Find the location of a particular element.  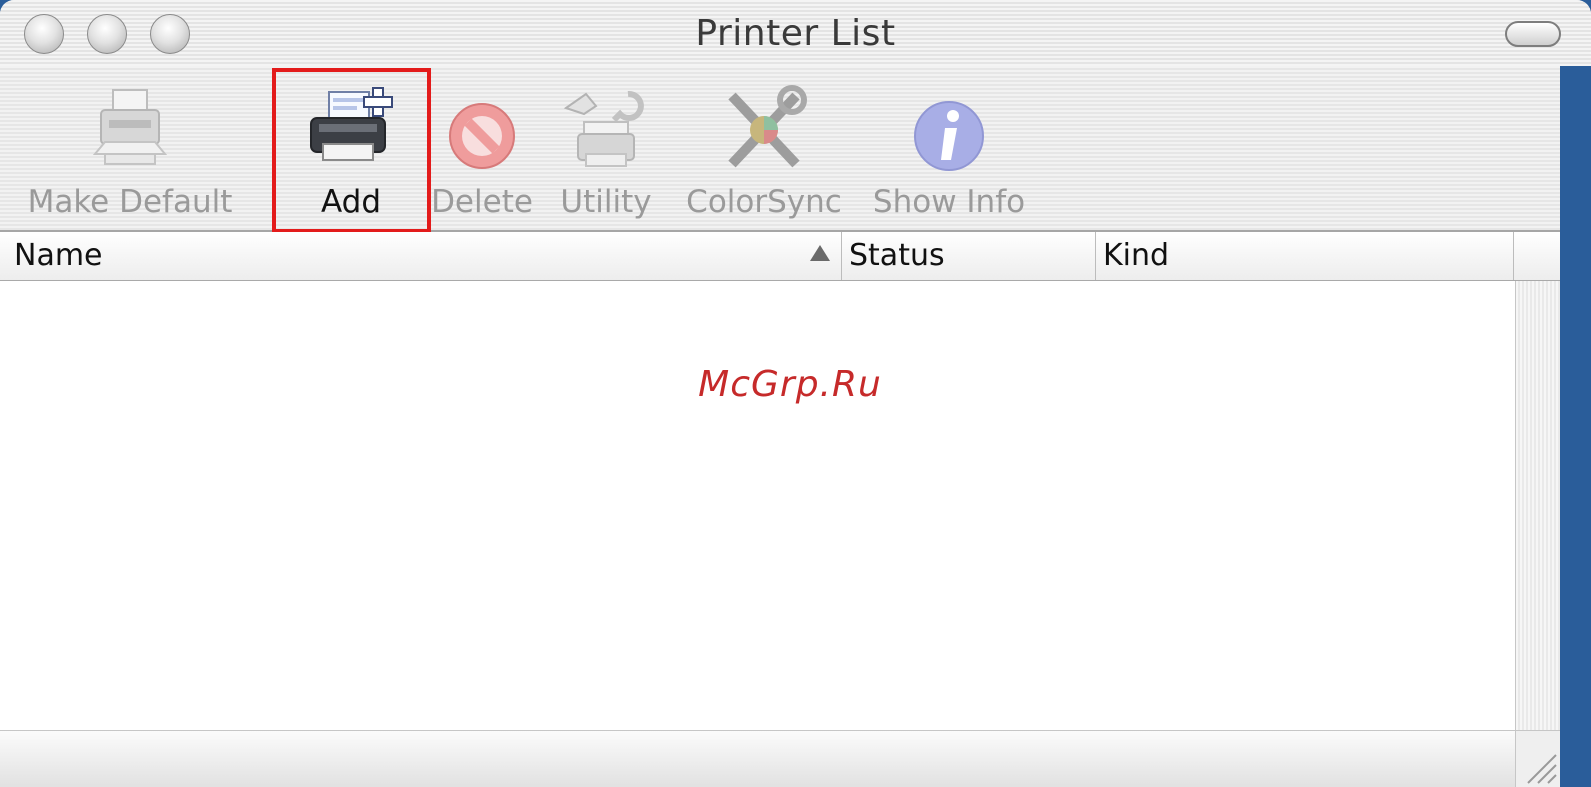

column-kind-label: Kind is located at coordinates (1136, 255).